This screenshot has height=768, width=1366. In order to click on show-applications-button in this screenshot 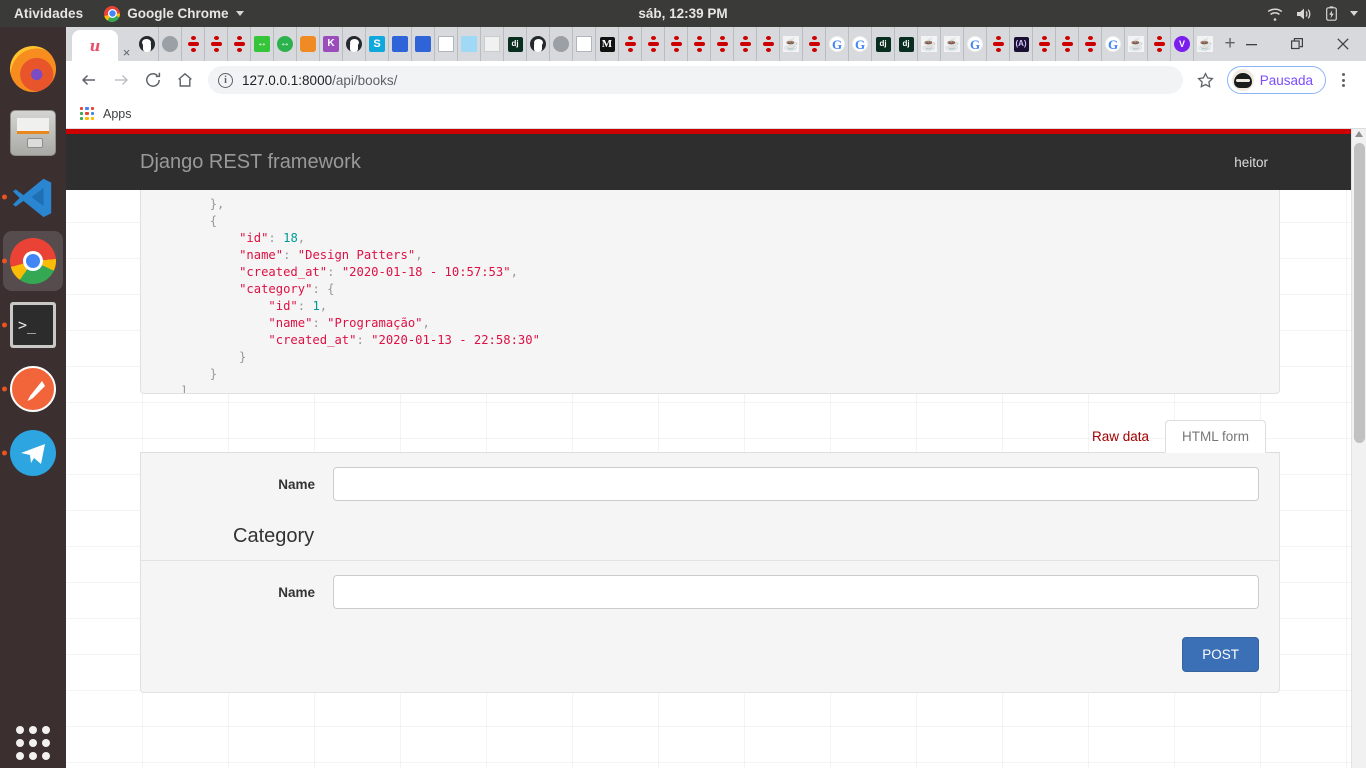, I will do `click(33, 743)`.